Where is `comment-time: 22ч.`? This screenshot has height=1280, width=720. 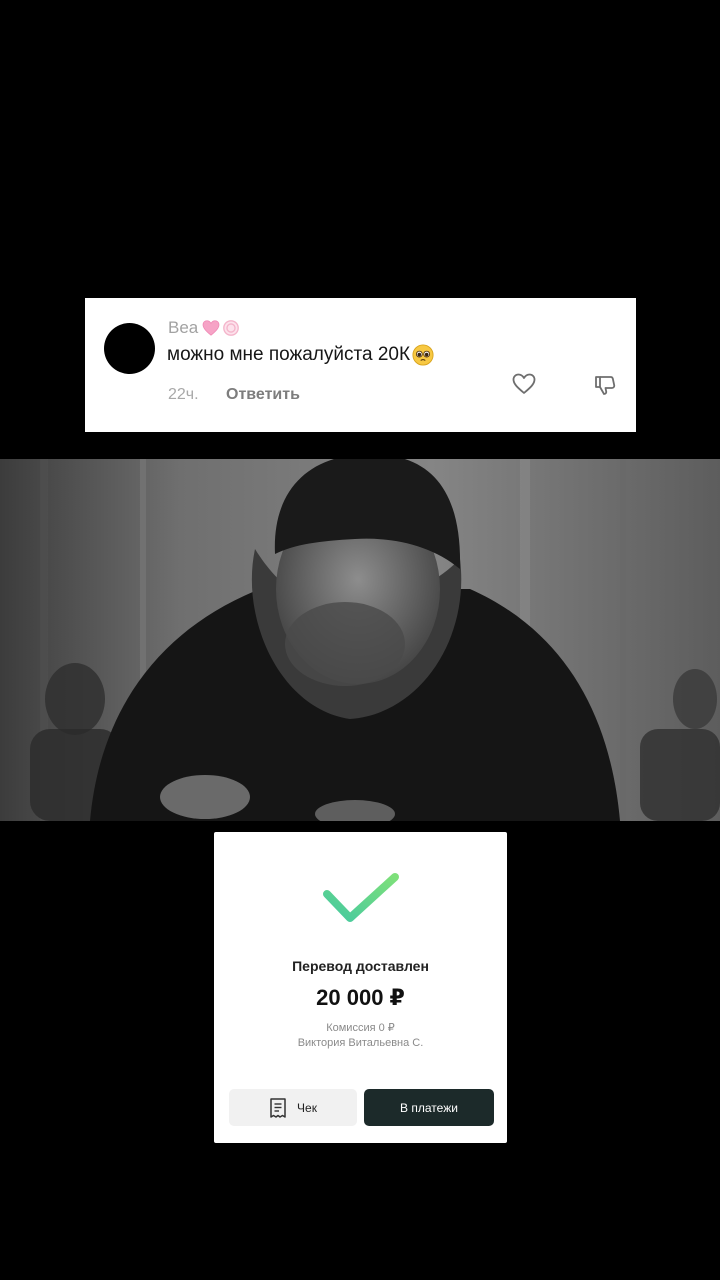 comment-time: 22ч. is located at coordinates (183, 394).